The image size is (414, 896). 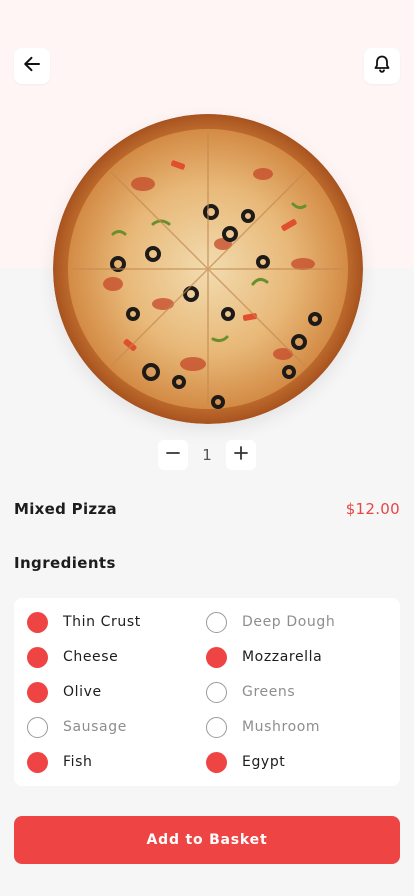 What do you see at coordinates (269, 692) in the screenshot?
I see `ingredient-label: Greens` at bounding box center [269, 692].